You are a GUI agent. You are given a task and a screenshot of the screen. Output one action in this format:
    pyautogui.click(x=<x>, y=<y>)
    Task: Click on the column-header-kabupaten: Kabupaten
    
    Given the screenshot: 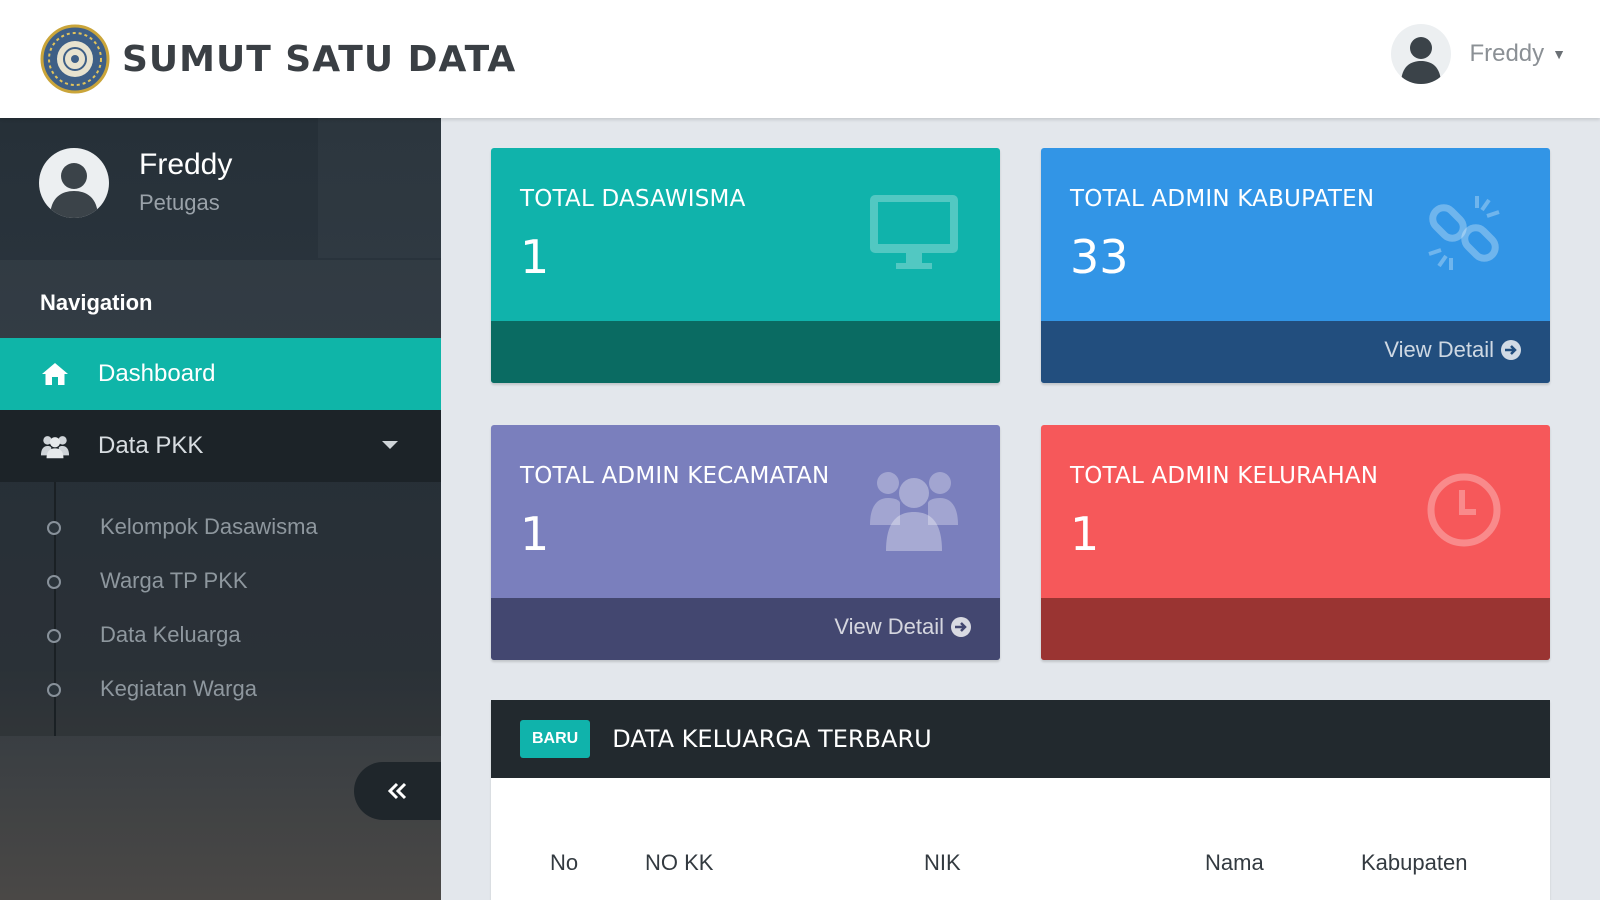 What is the action you would take?
    pyautogui.click(x=1414, y=863)
    